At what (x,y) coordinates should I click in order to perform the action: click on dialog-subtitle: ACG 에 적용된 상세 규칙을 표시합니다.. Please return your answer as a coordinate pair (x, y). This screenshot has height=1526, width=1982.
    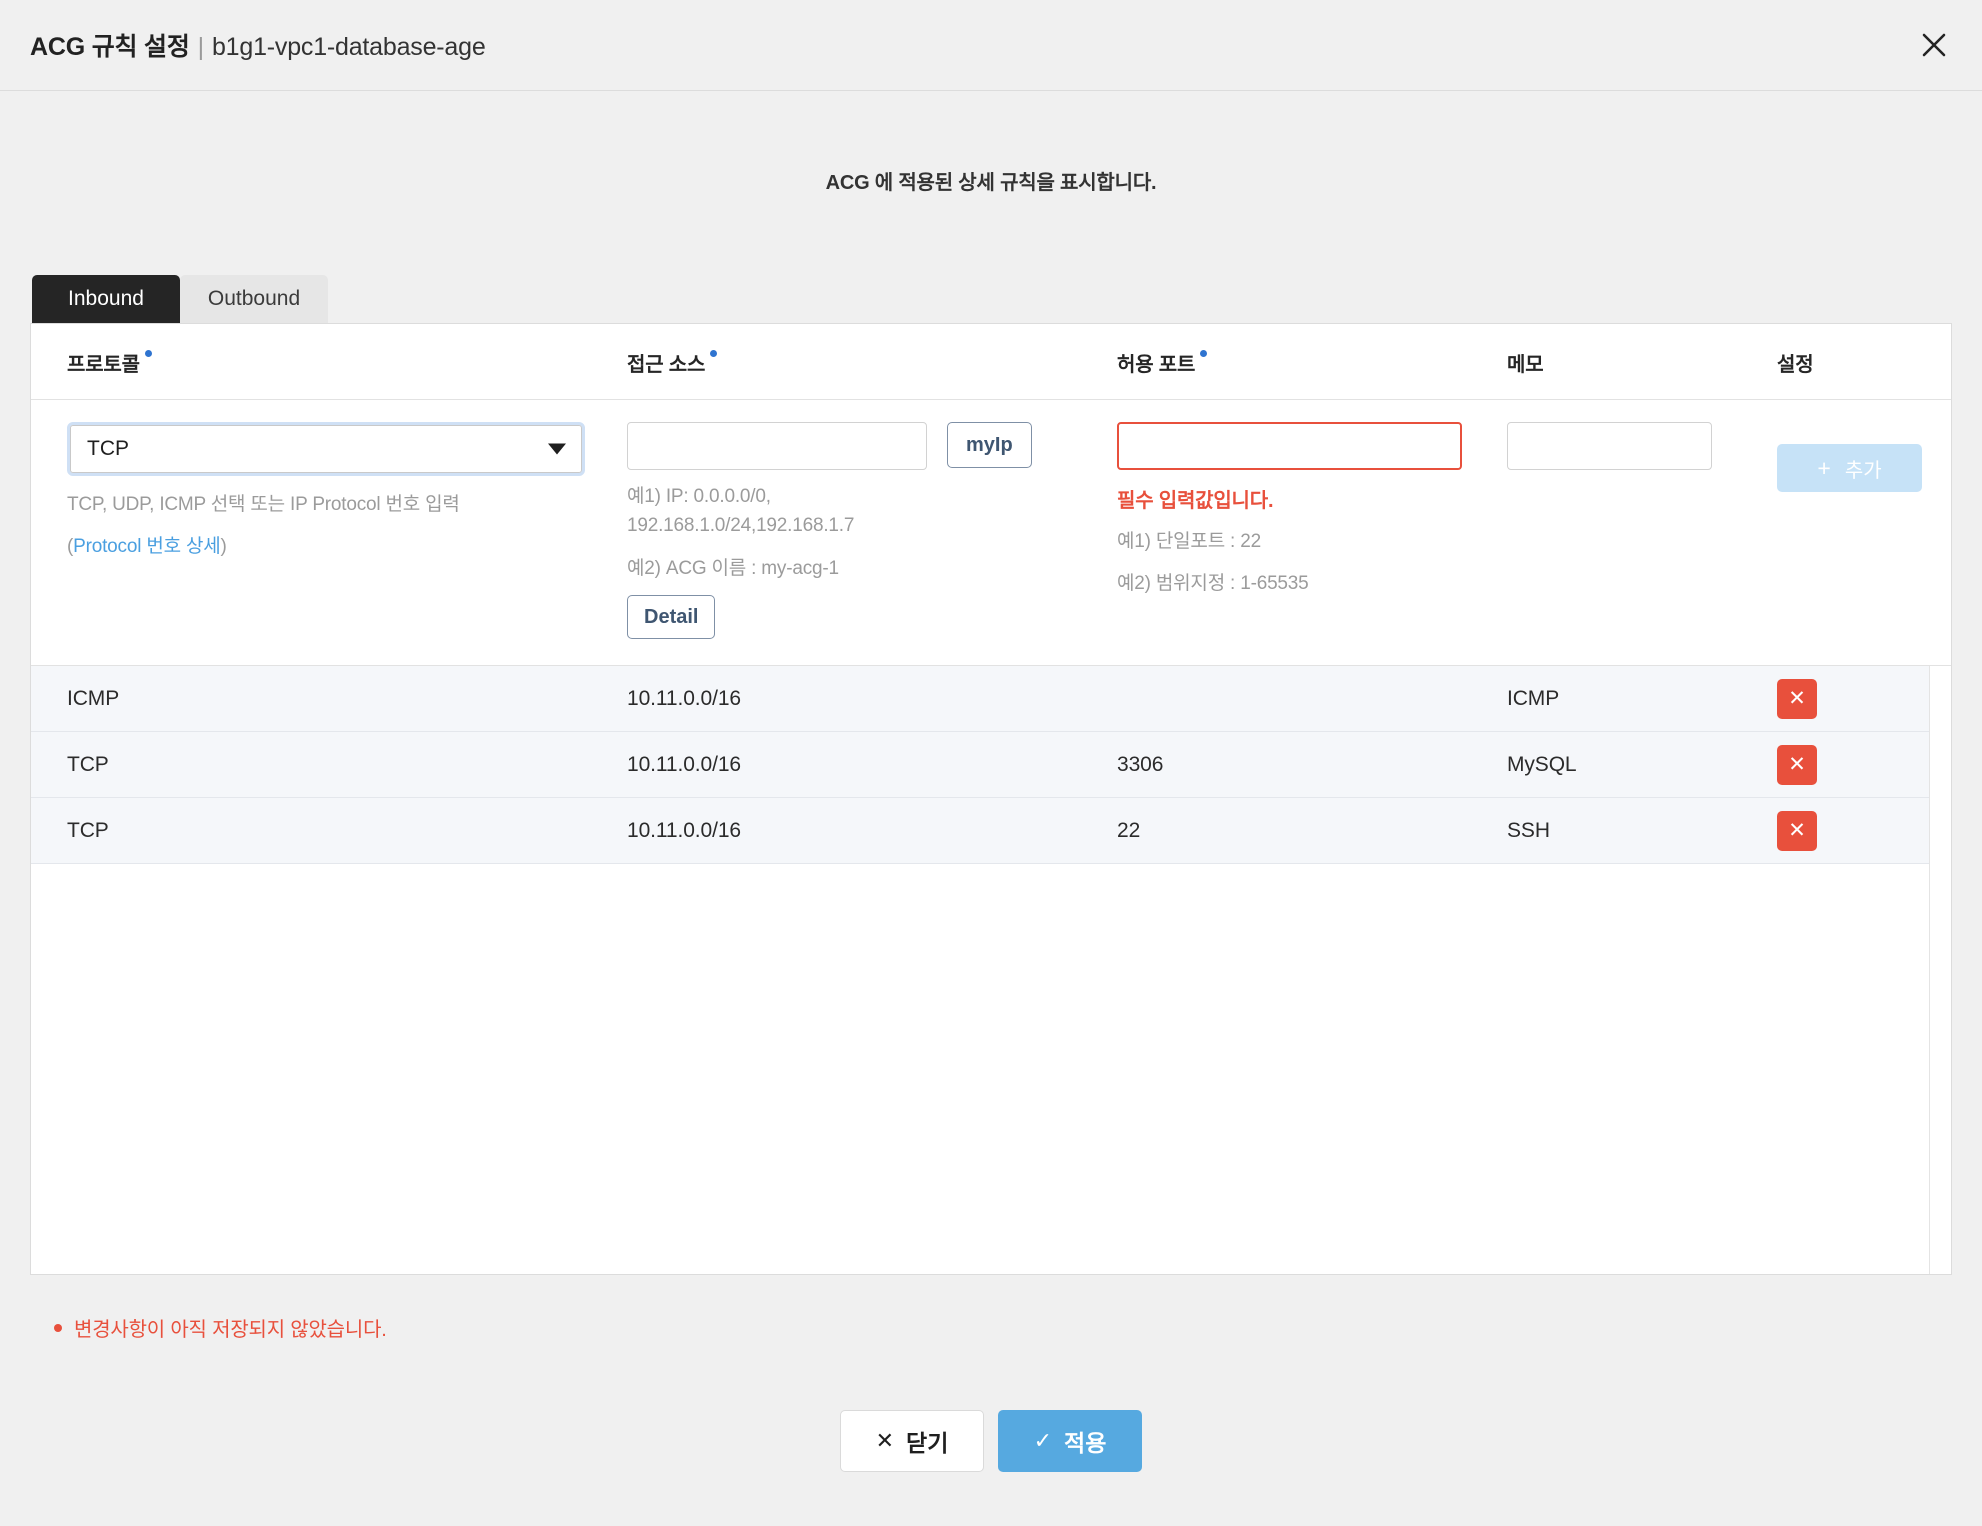
    Looking at the image, I should click on (991, 183).